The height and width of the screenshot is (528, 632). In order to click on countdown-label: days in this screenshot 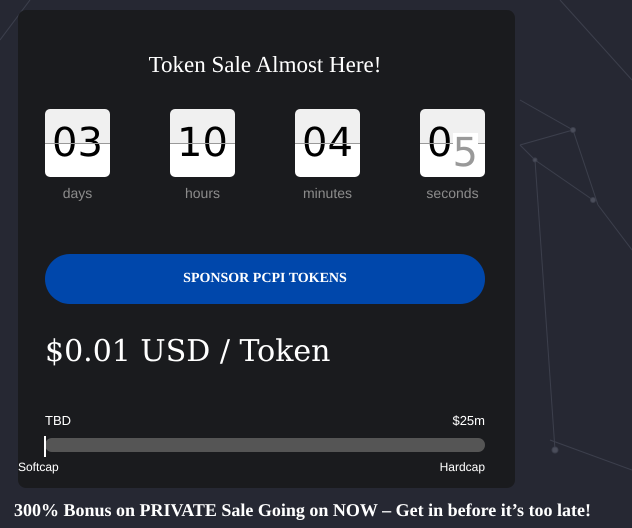, I will do `click(77, 193)`.